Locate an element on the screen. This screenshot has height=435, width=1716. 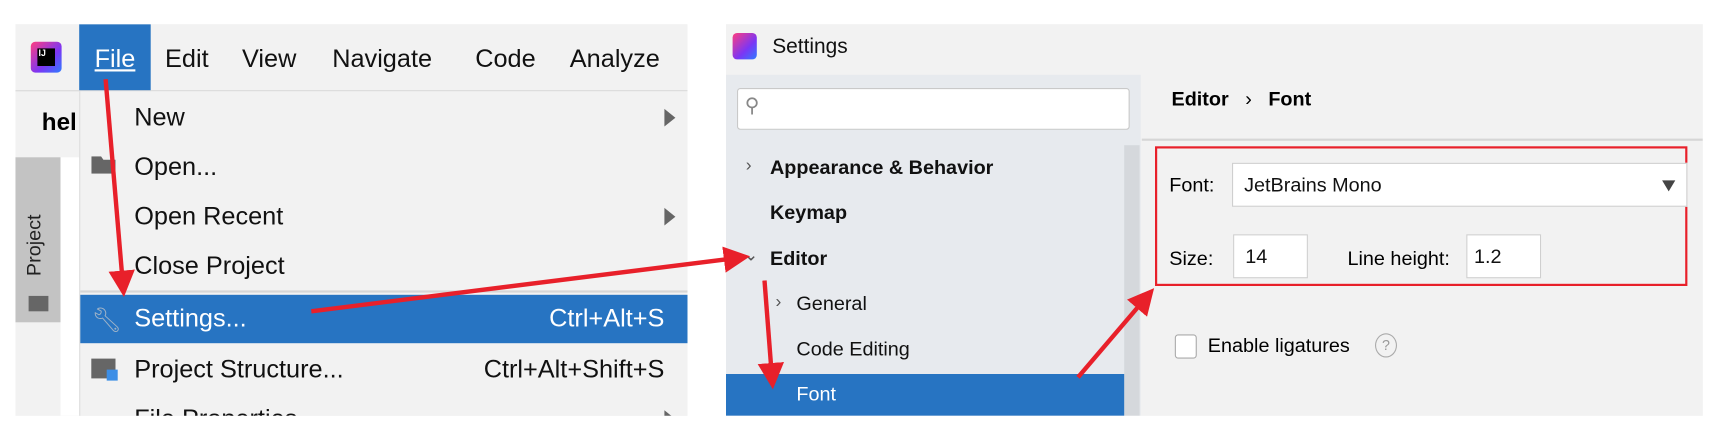
arrow-editor-to-font is located at coordinates (771, 335).